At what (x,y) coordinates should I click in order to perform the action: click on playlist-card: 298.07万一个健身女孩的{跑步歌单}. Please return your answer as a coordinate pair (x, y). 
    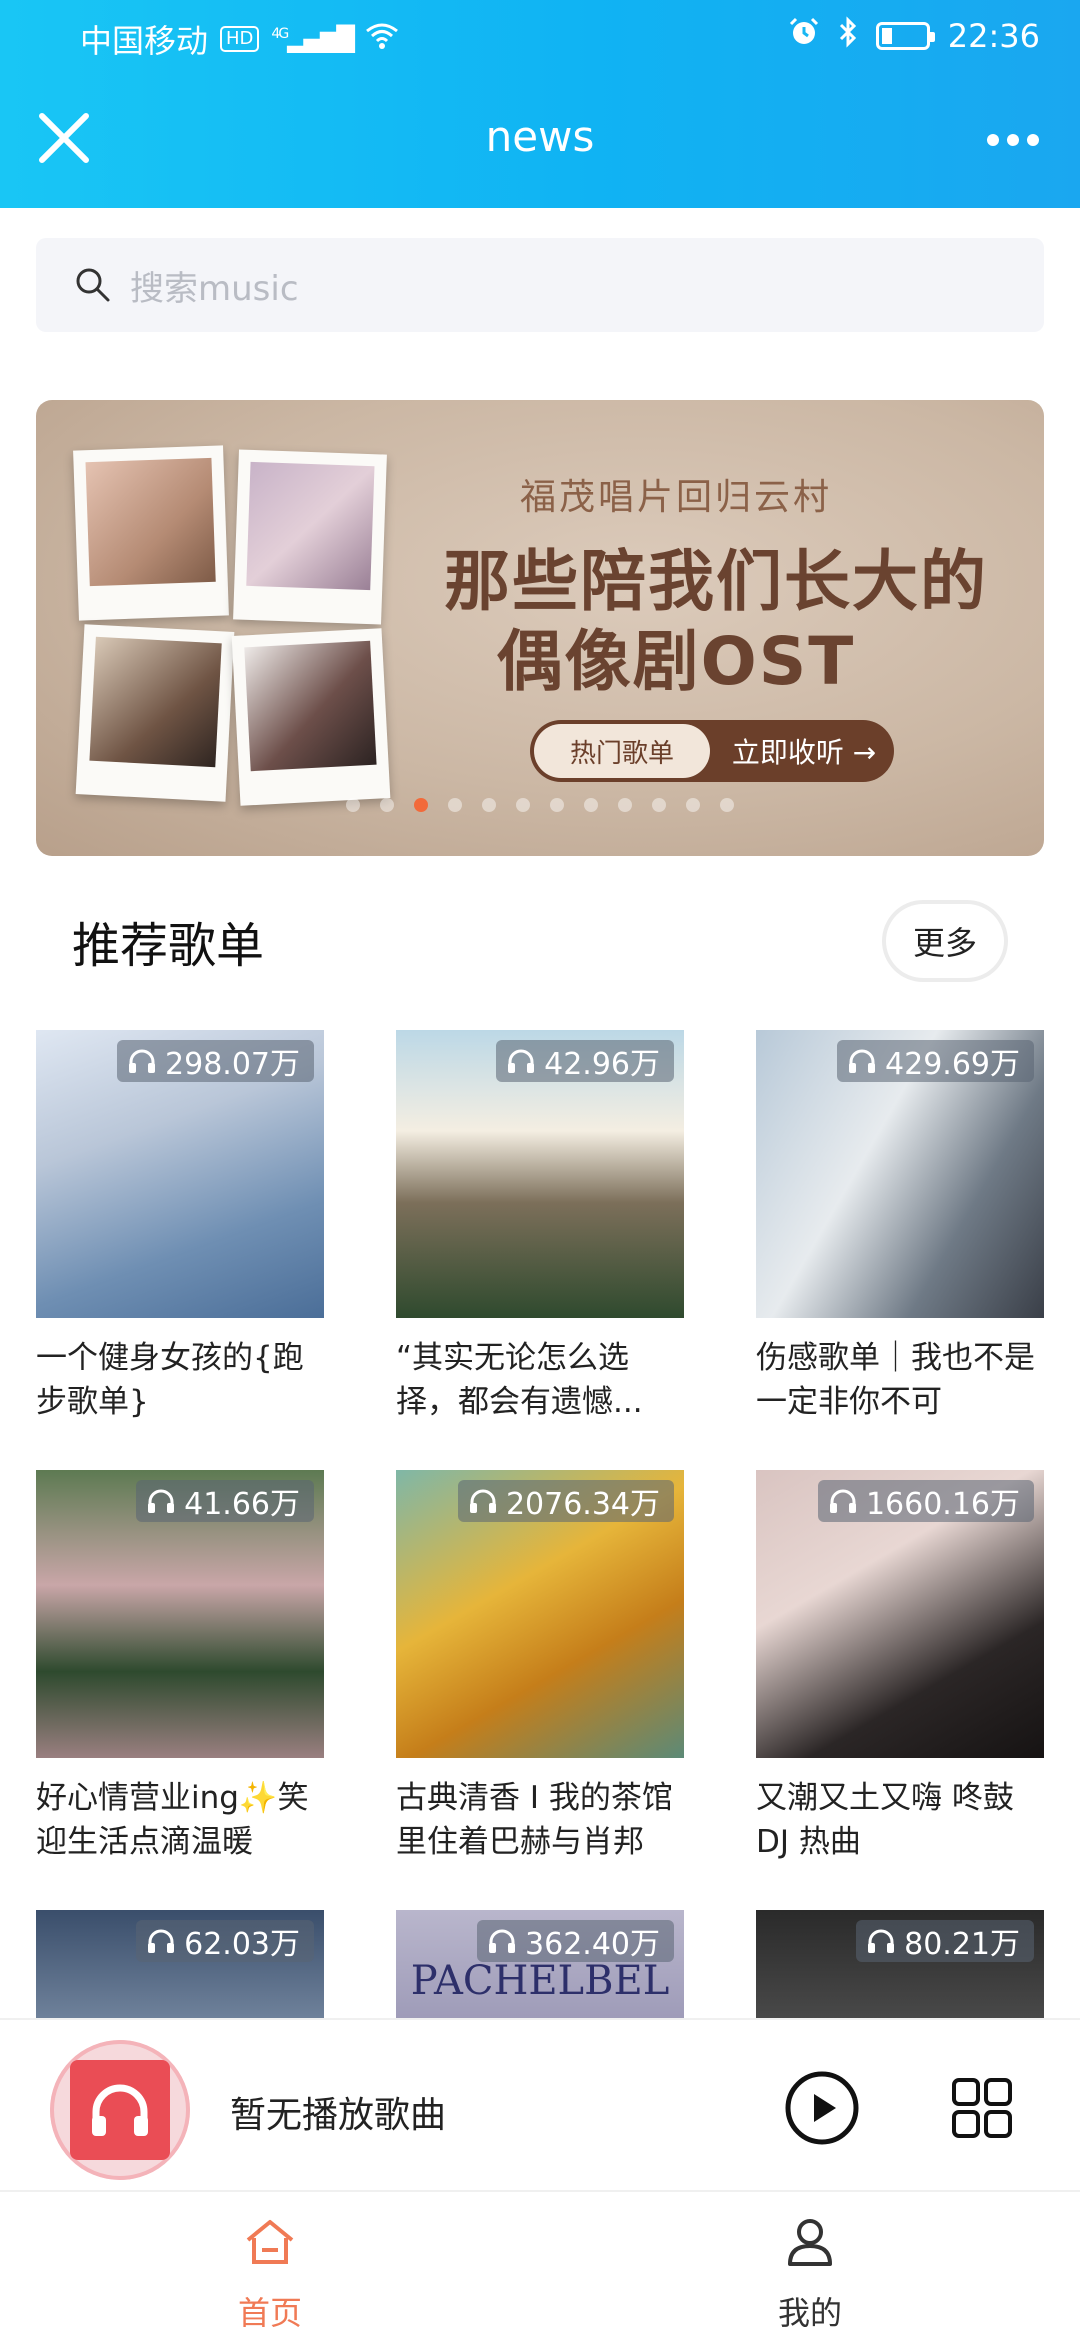
    Looking at the image, I should click on (180, 1230).